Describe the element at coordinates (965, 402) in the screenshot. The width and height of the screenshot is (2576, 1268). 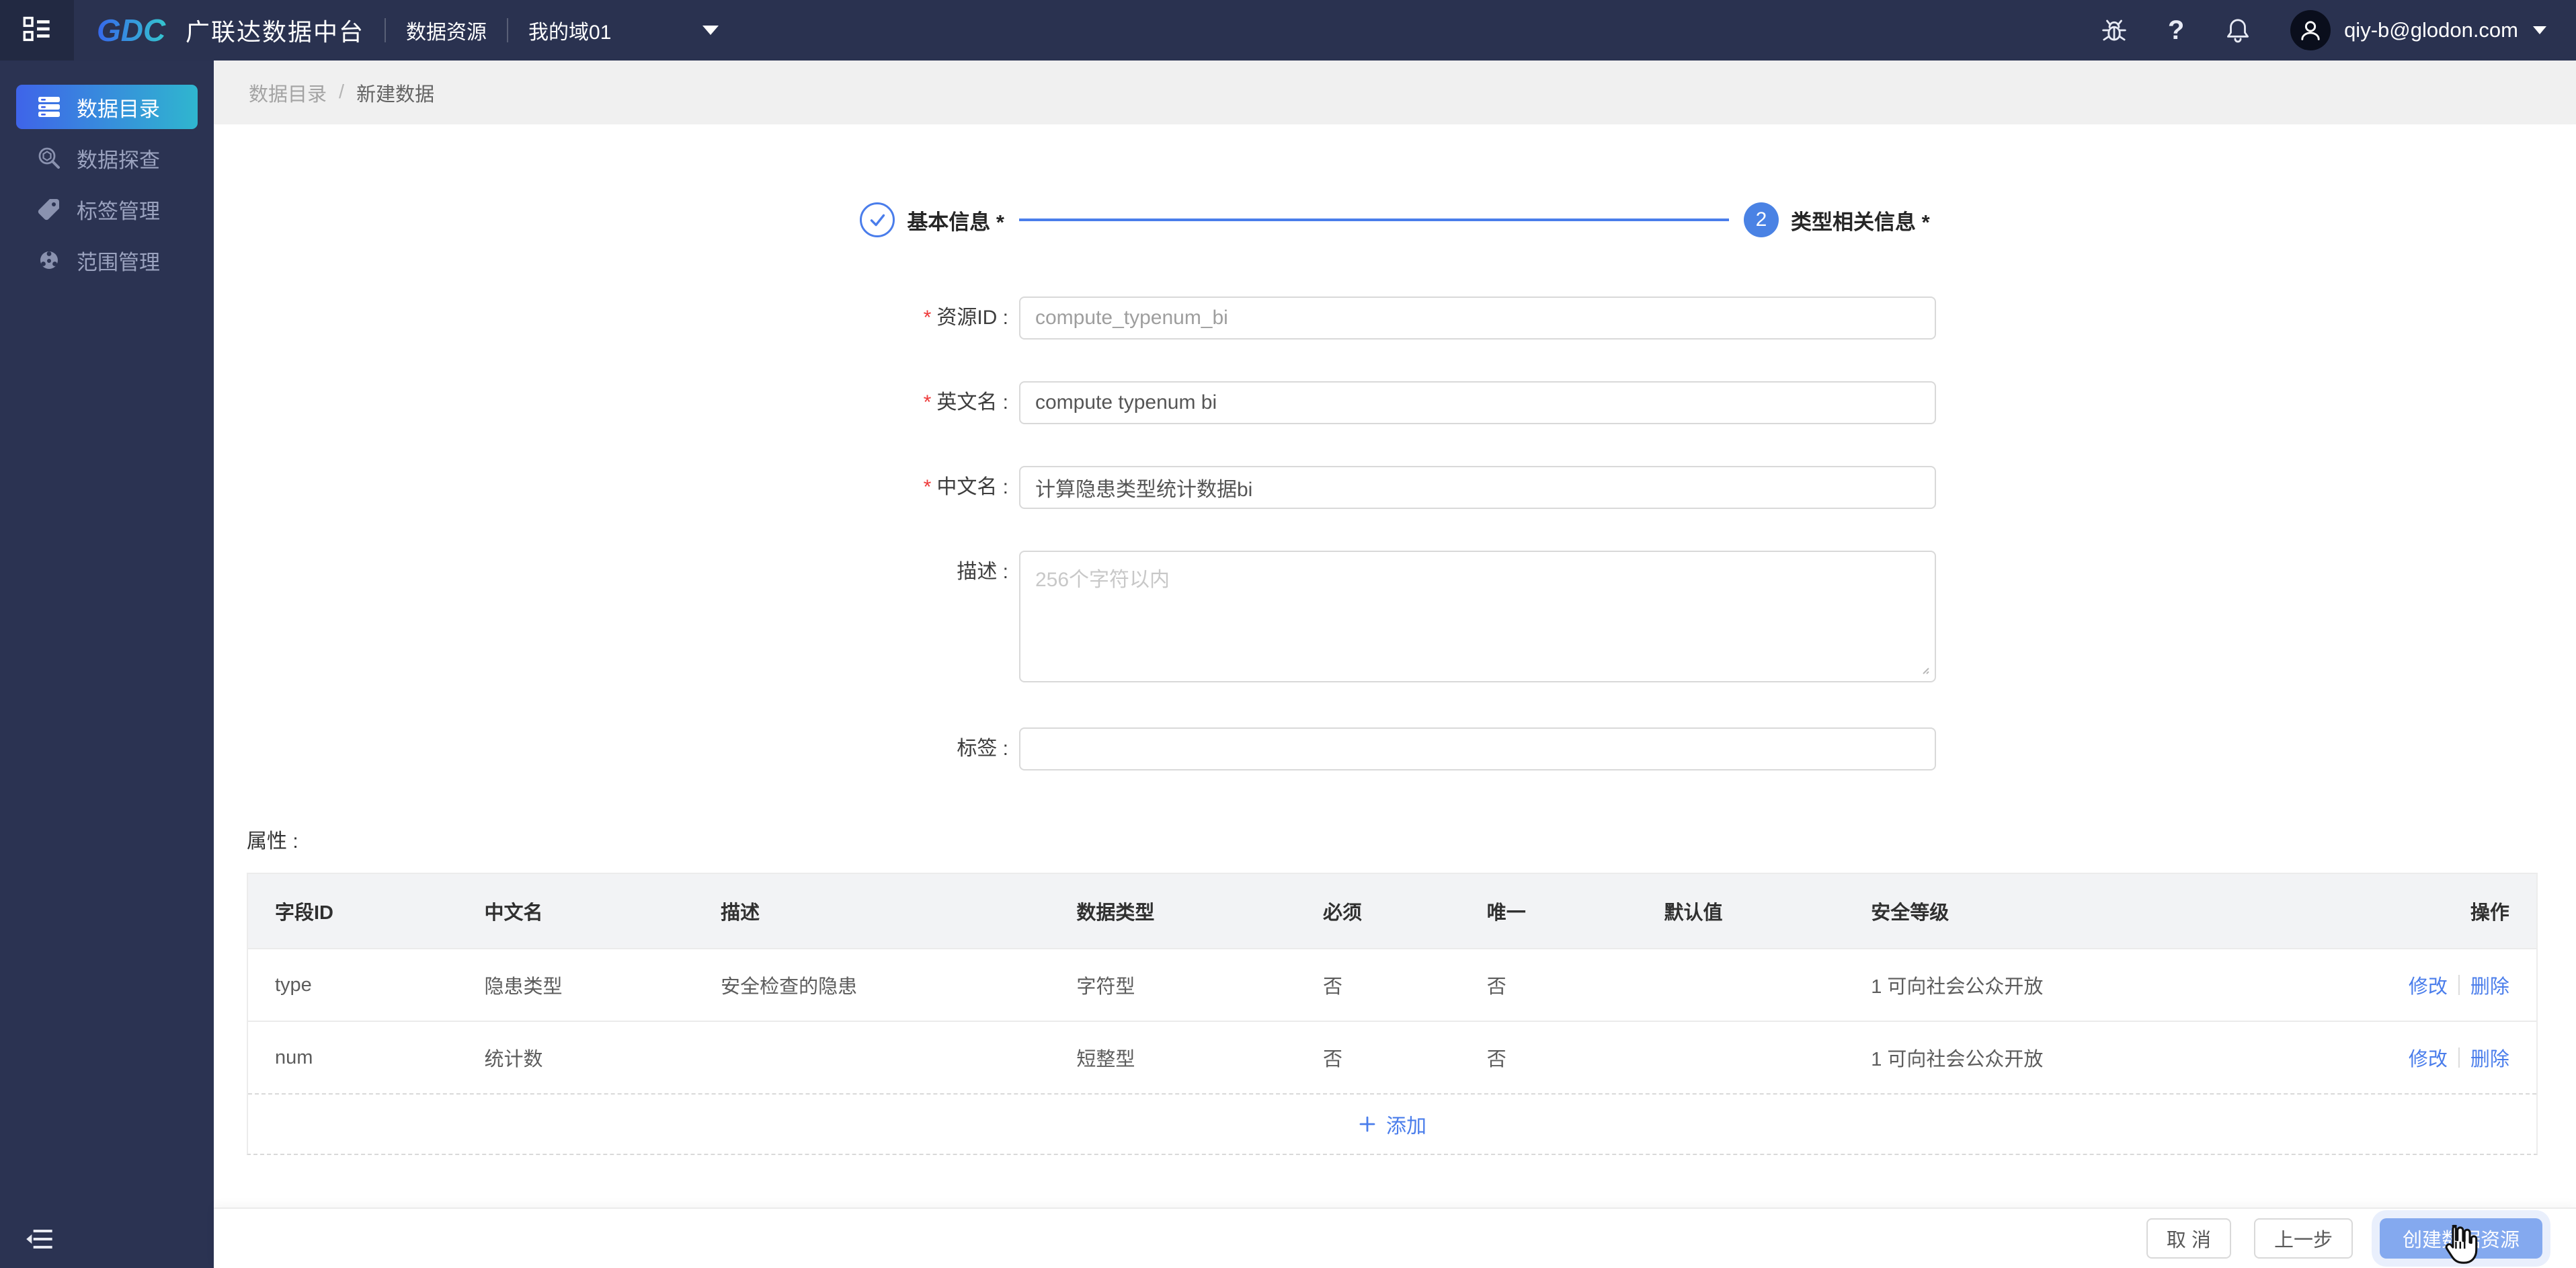
I see `english-name-label: * 英文名 :` at that location.